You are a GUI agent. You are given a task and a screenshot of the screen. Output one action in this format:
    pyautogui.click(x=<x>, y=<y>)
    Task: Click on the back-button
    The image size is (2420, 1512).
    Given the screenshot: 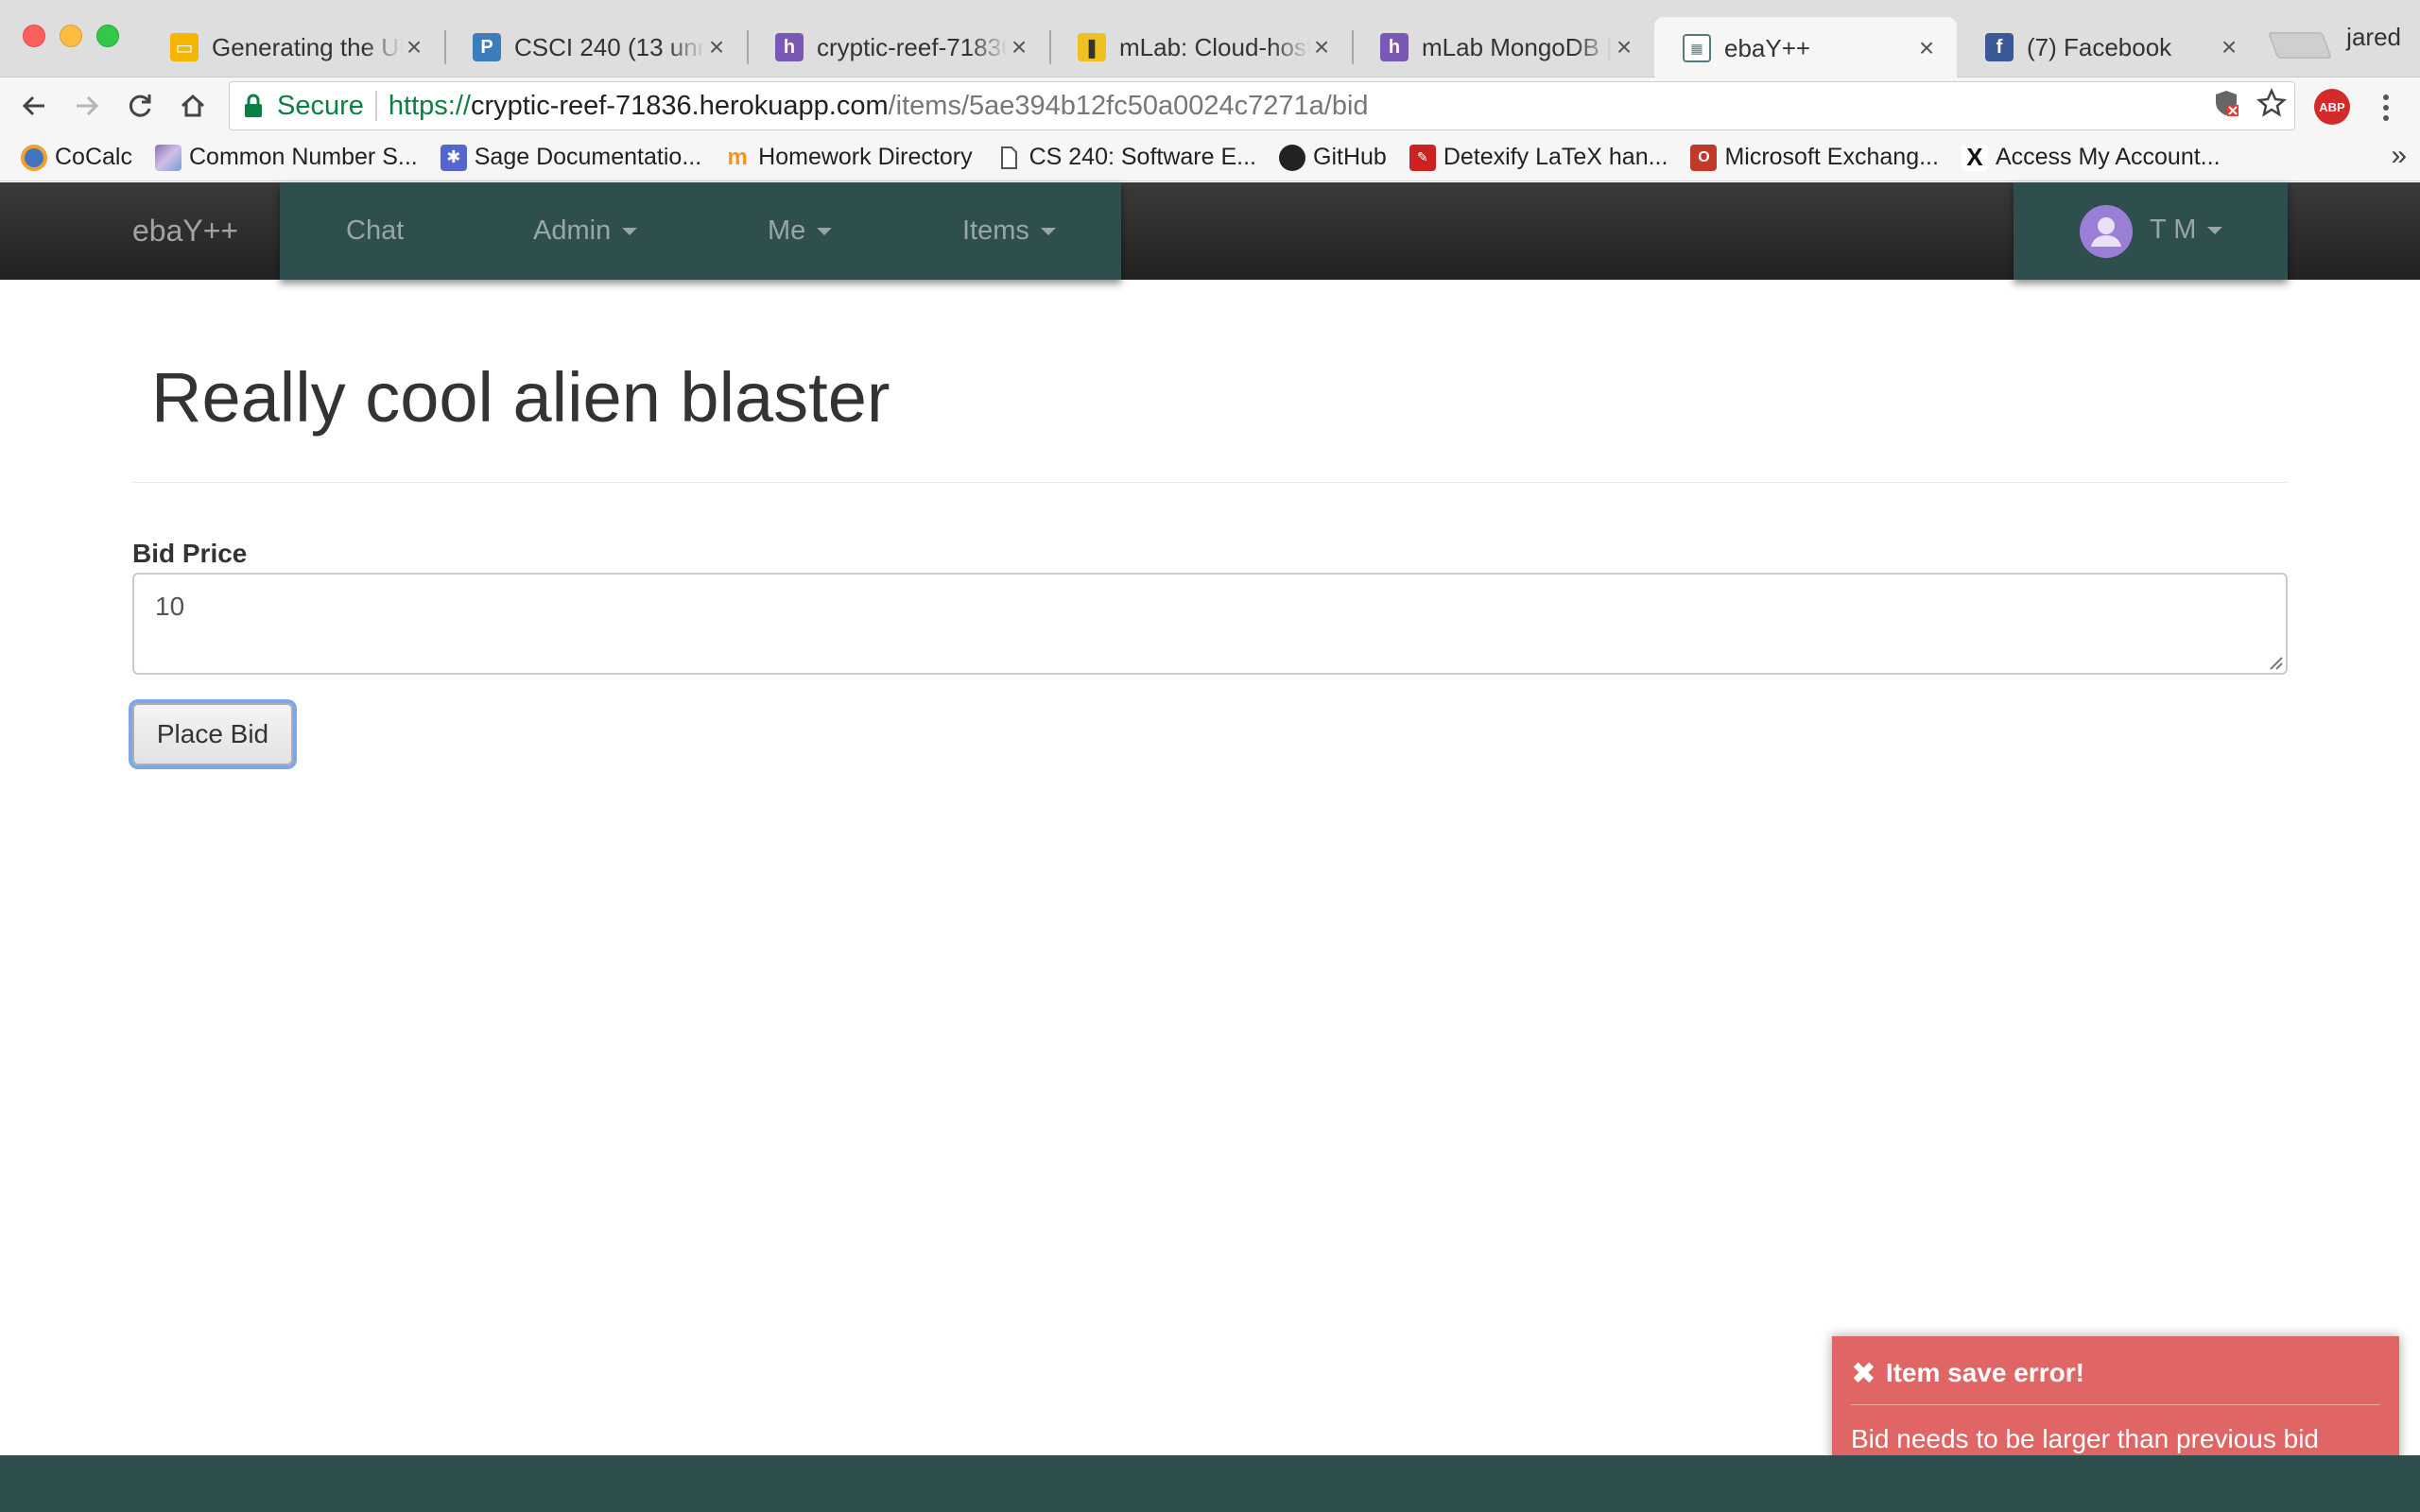 What is the action you would take?
    pyautogui.click(x=34, y=106)
    